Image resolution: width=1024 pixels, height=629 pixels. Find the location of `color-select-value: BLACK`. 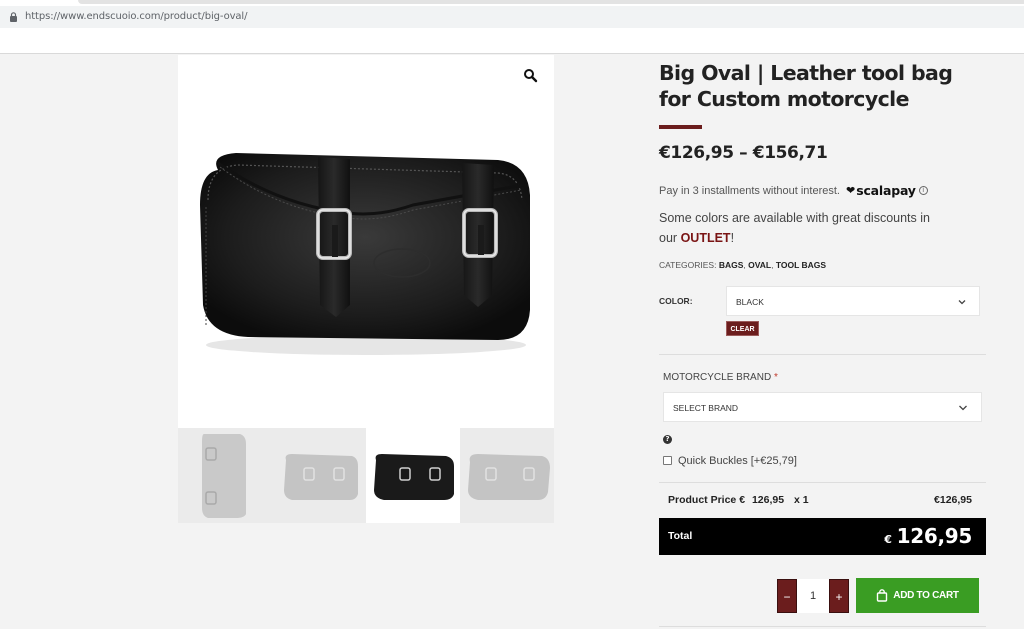

color-select-value: BLACK is located at coordinates (750, 302).